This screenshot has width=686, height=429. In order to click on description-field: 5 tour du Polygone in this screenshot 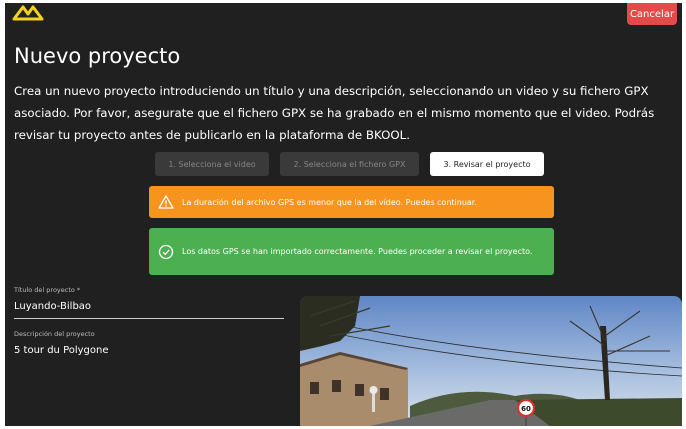, I will do `click(61, 350)`.